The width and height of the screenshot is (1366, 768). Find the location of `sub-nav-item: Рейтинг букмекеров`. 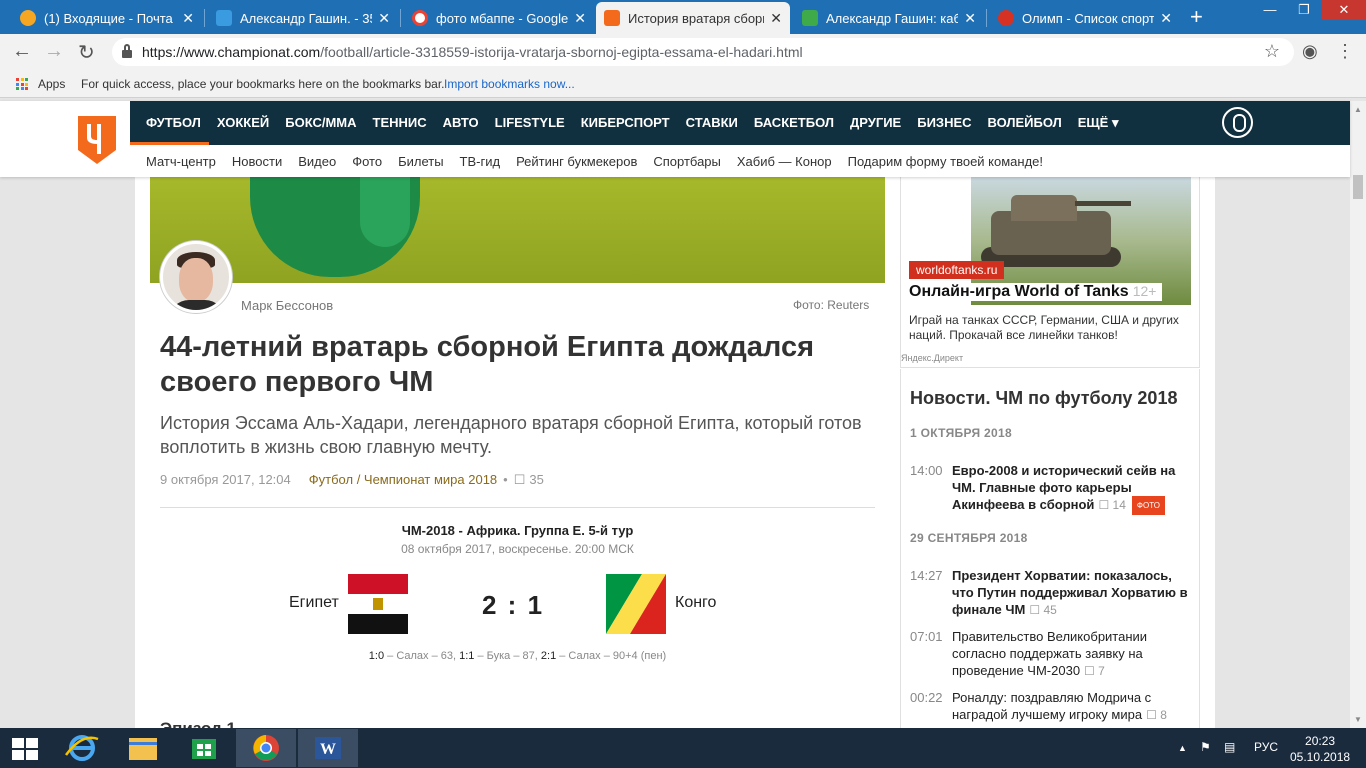

sub-nav-item: Рейтинг букмекеров is located at coordinates (576, 161).